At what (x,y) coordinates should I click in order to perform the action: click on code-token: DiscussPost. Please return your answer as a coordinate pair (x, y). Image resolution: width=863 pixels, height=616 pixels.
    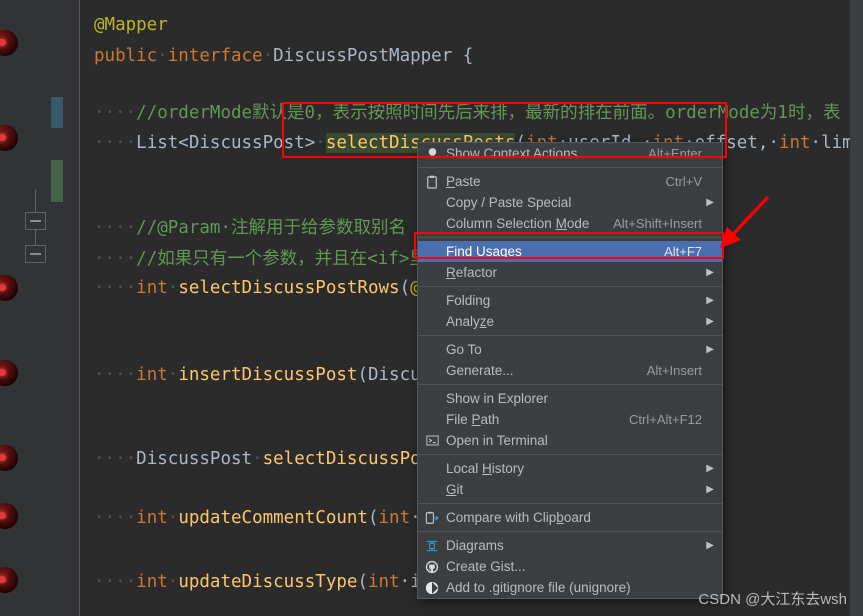
    Looking at the image, I should click on (194, 459).